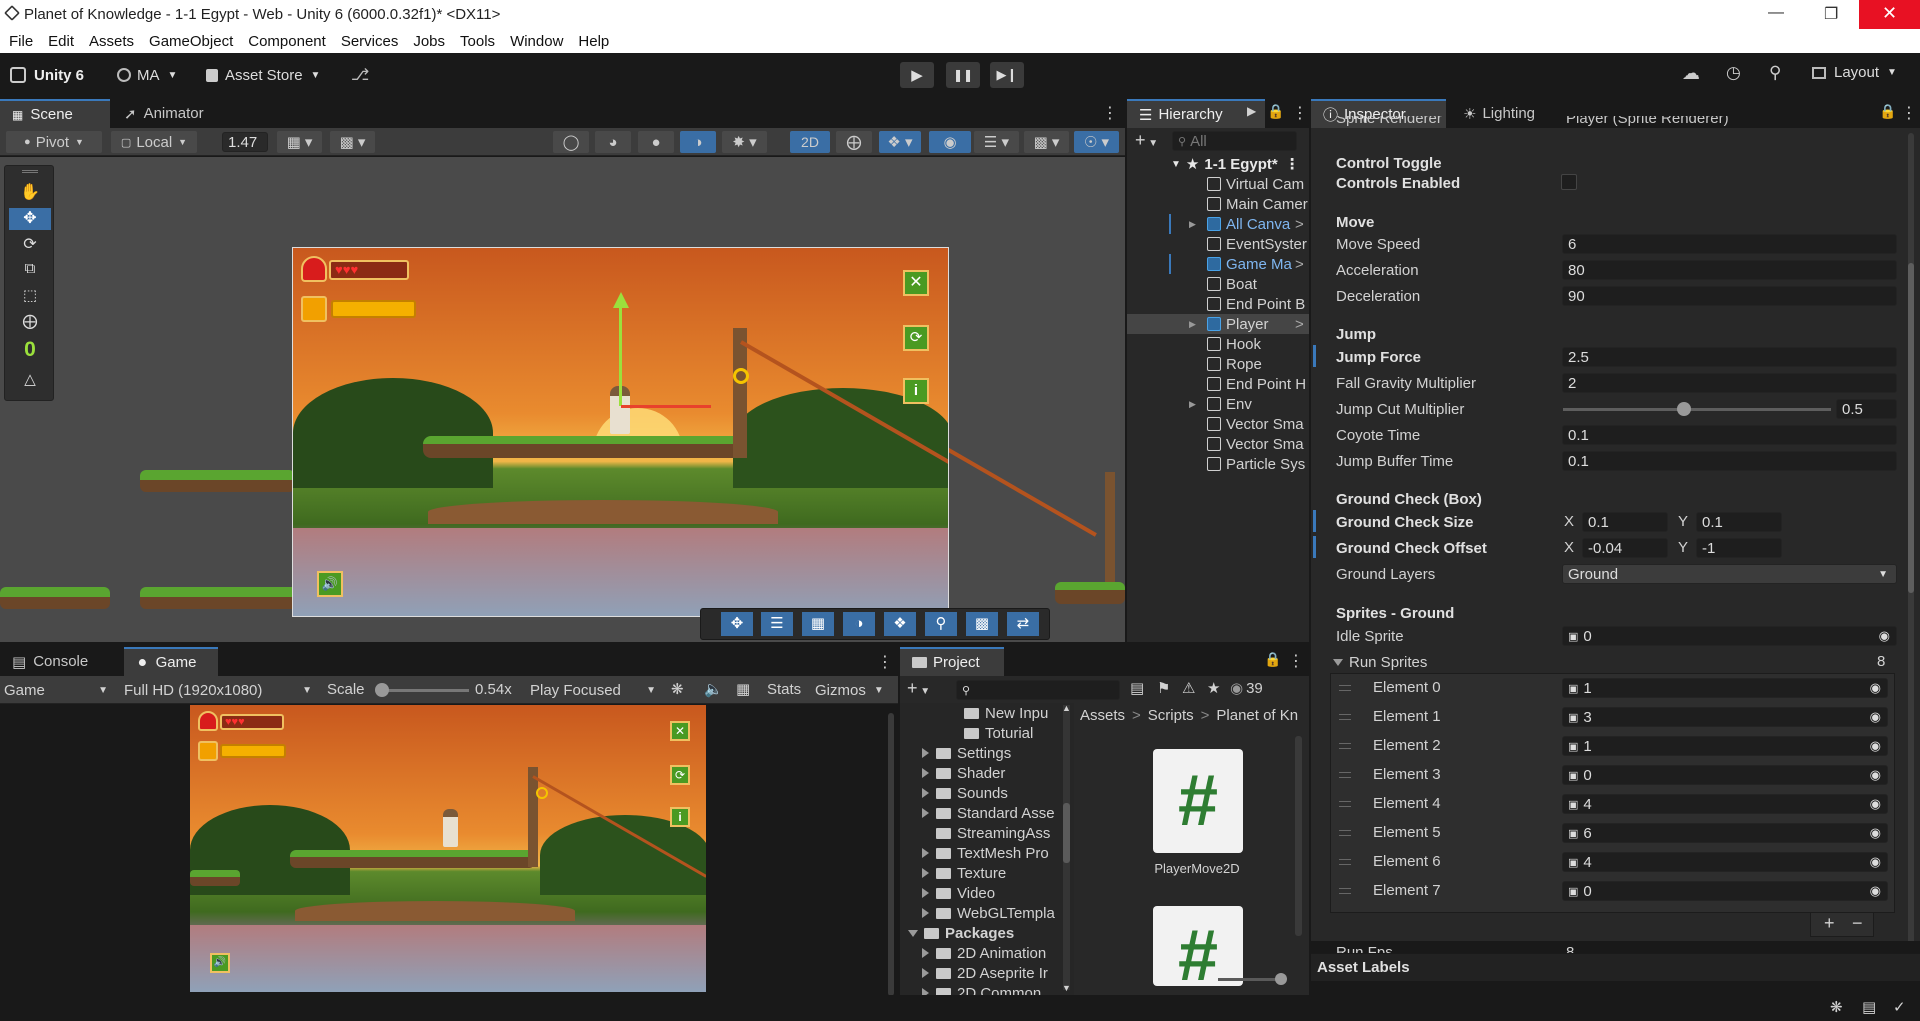 Image resolution: width=1920 pixels, height=1021 pixels. I want to click on collapse-arrow-icon, so click(913, 933).